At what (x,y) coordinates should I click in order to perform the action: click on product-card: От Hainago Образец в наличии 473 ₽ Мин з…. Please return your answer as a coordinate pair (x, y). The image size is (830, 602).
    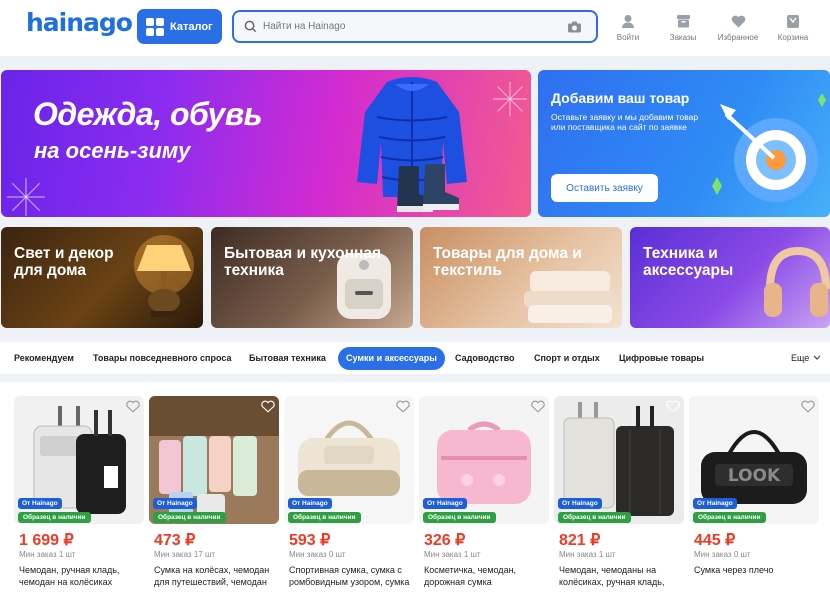
    Looking at the image, I should click on (214, 499).